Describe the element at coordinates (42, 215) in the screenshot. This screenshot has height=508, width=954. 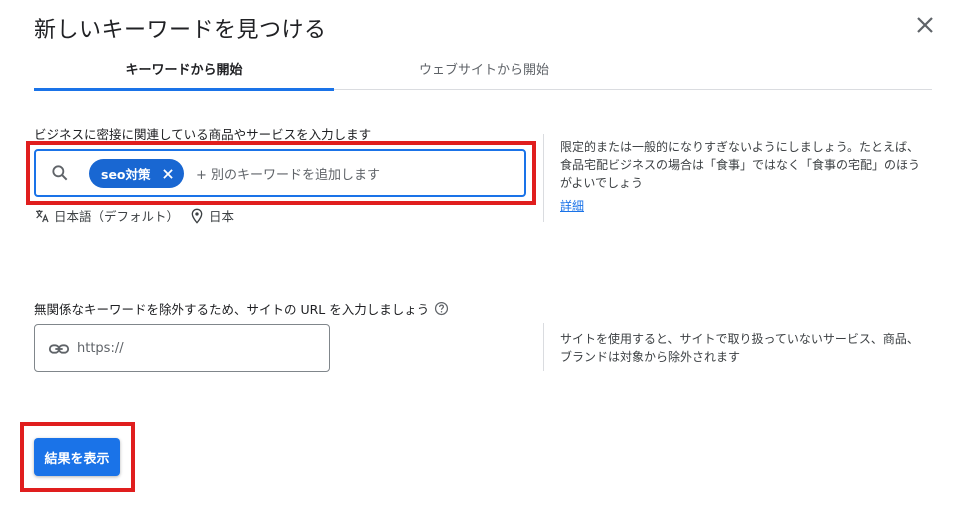
I see `translate-icon` at that location.